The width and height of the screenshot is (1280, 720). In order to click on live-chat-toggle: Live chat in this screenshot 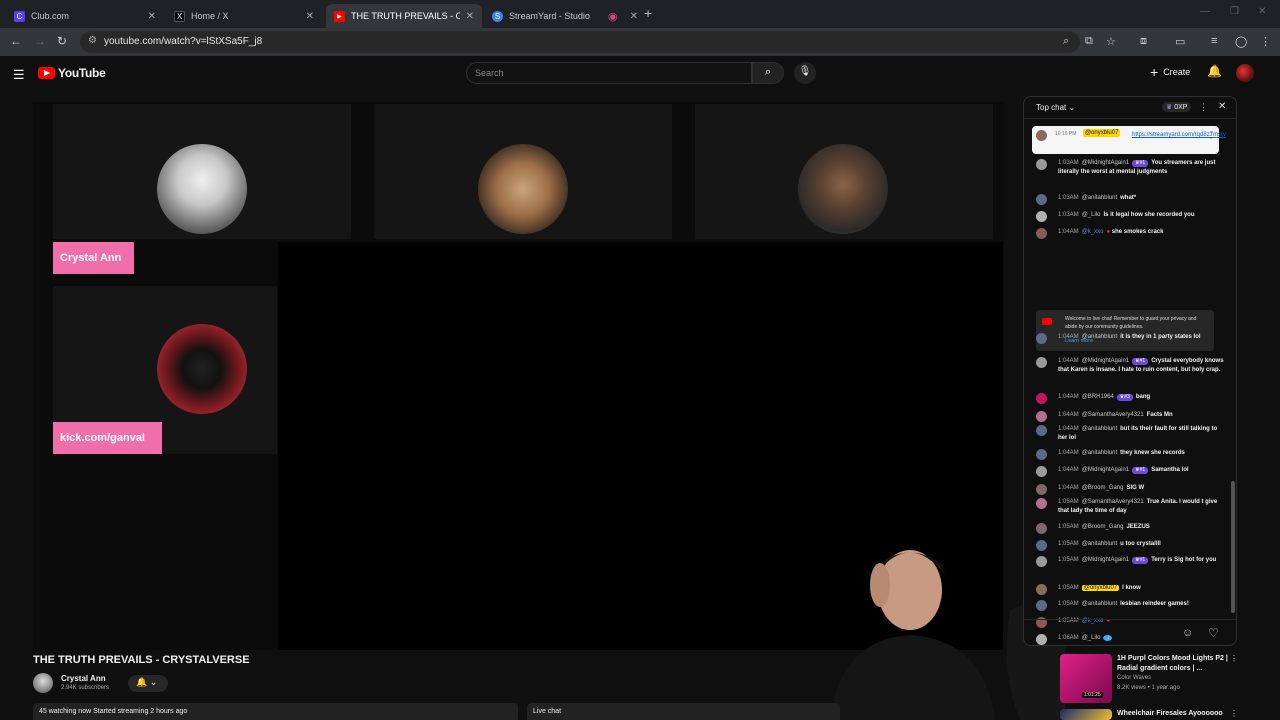, I will do `click(683, 711)`.